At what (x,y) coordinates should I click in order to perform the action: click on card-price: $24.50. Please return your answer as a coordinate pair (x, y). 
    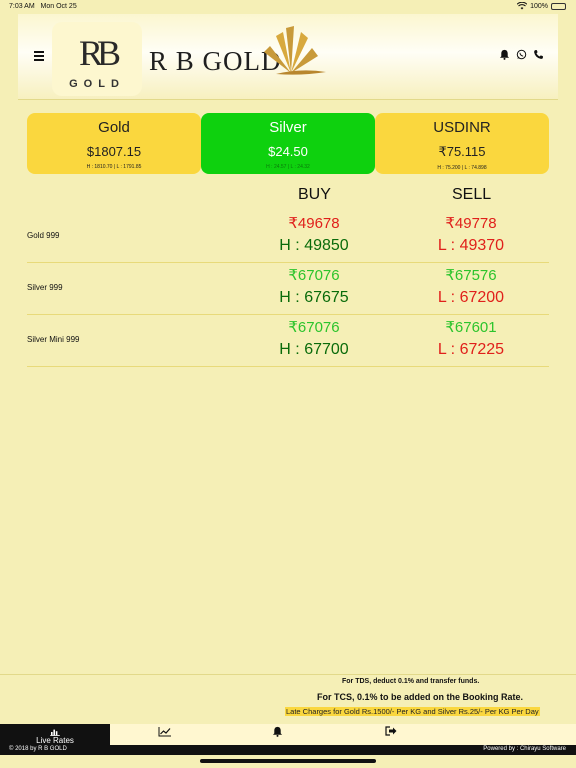
    Looking at the image, I should click on (288, 151).